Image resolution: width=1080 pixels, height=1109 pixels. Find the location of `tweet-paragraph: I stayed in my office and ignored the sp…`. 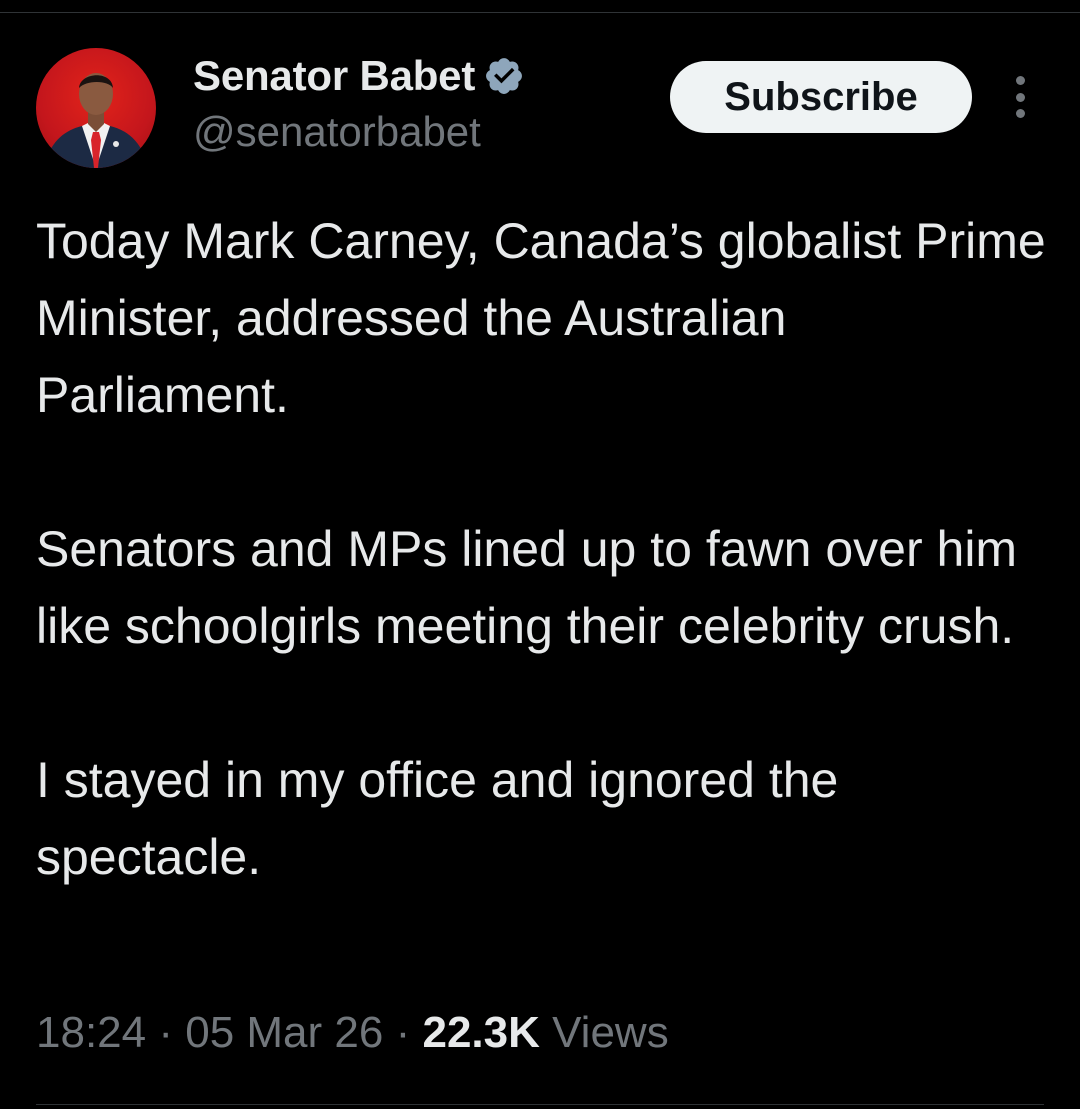

tweet-paragraph: I stayed in my office and ignored the sp… is located at coordinates (437, 818).